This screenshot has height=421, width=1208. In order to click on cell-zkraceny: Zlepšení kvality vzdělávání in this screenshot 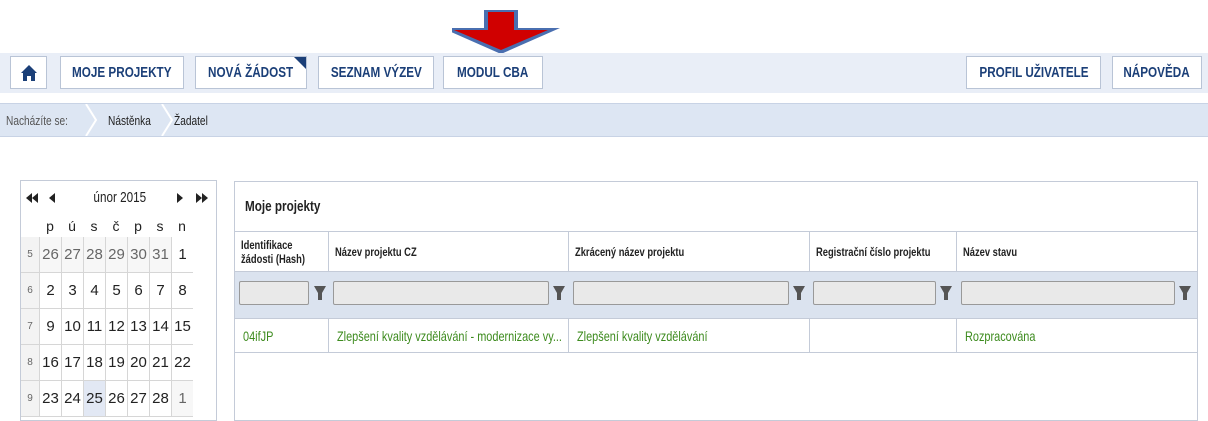, I will do `click(689, 335)`.